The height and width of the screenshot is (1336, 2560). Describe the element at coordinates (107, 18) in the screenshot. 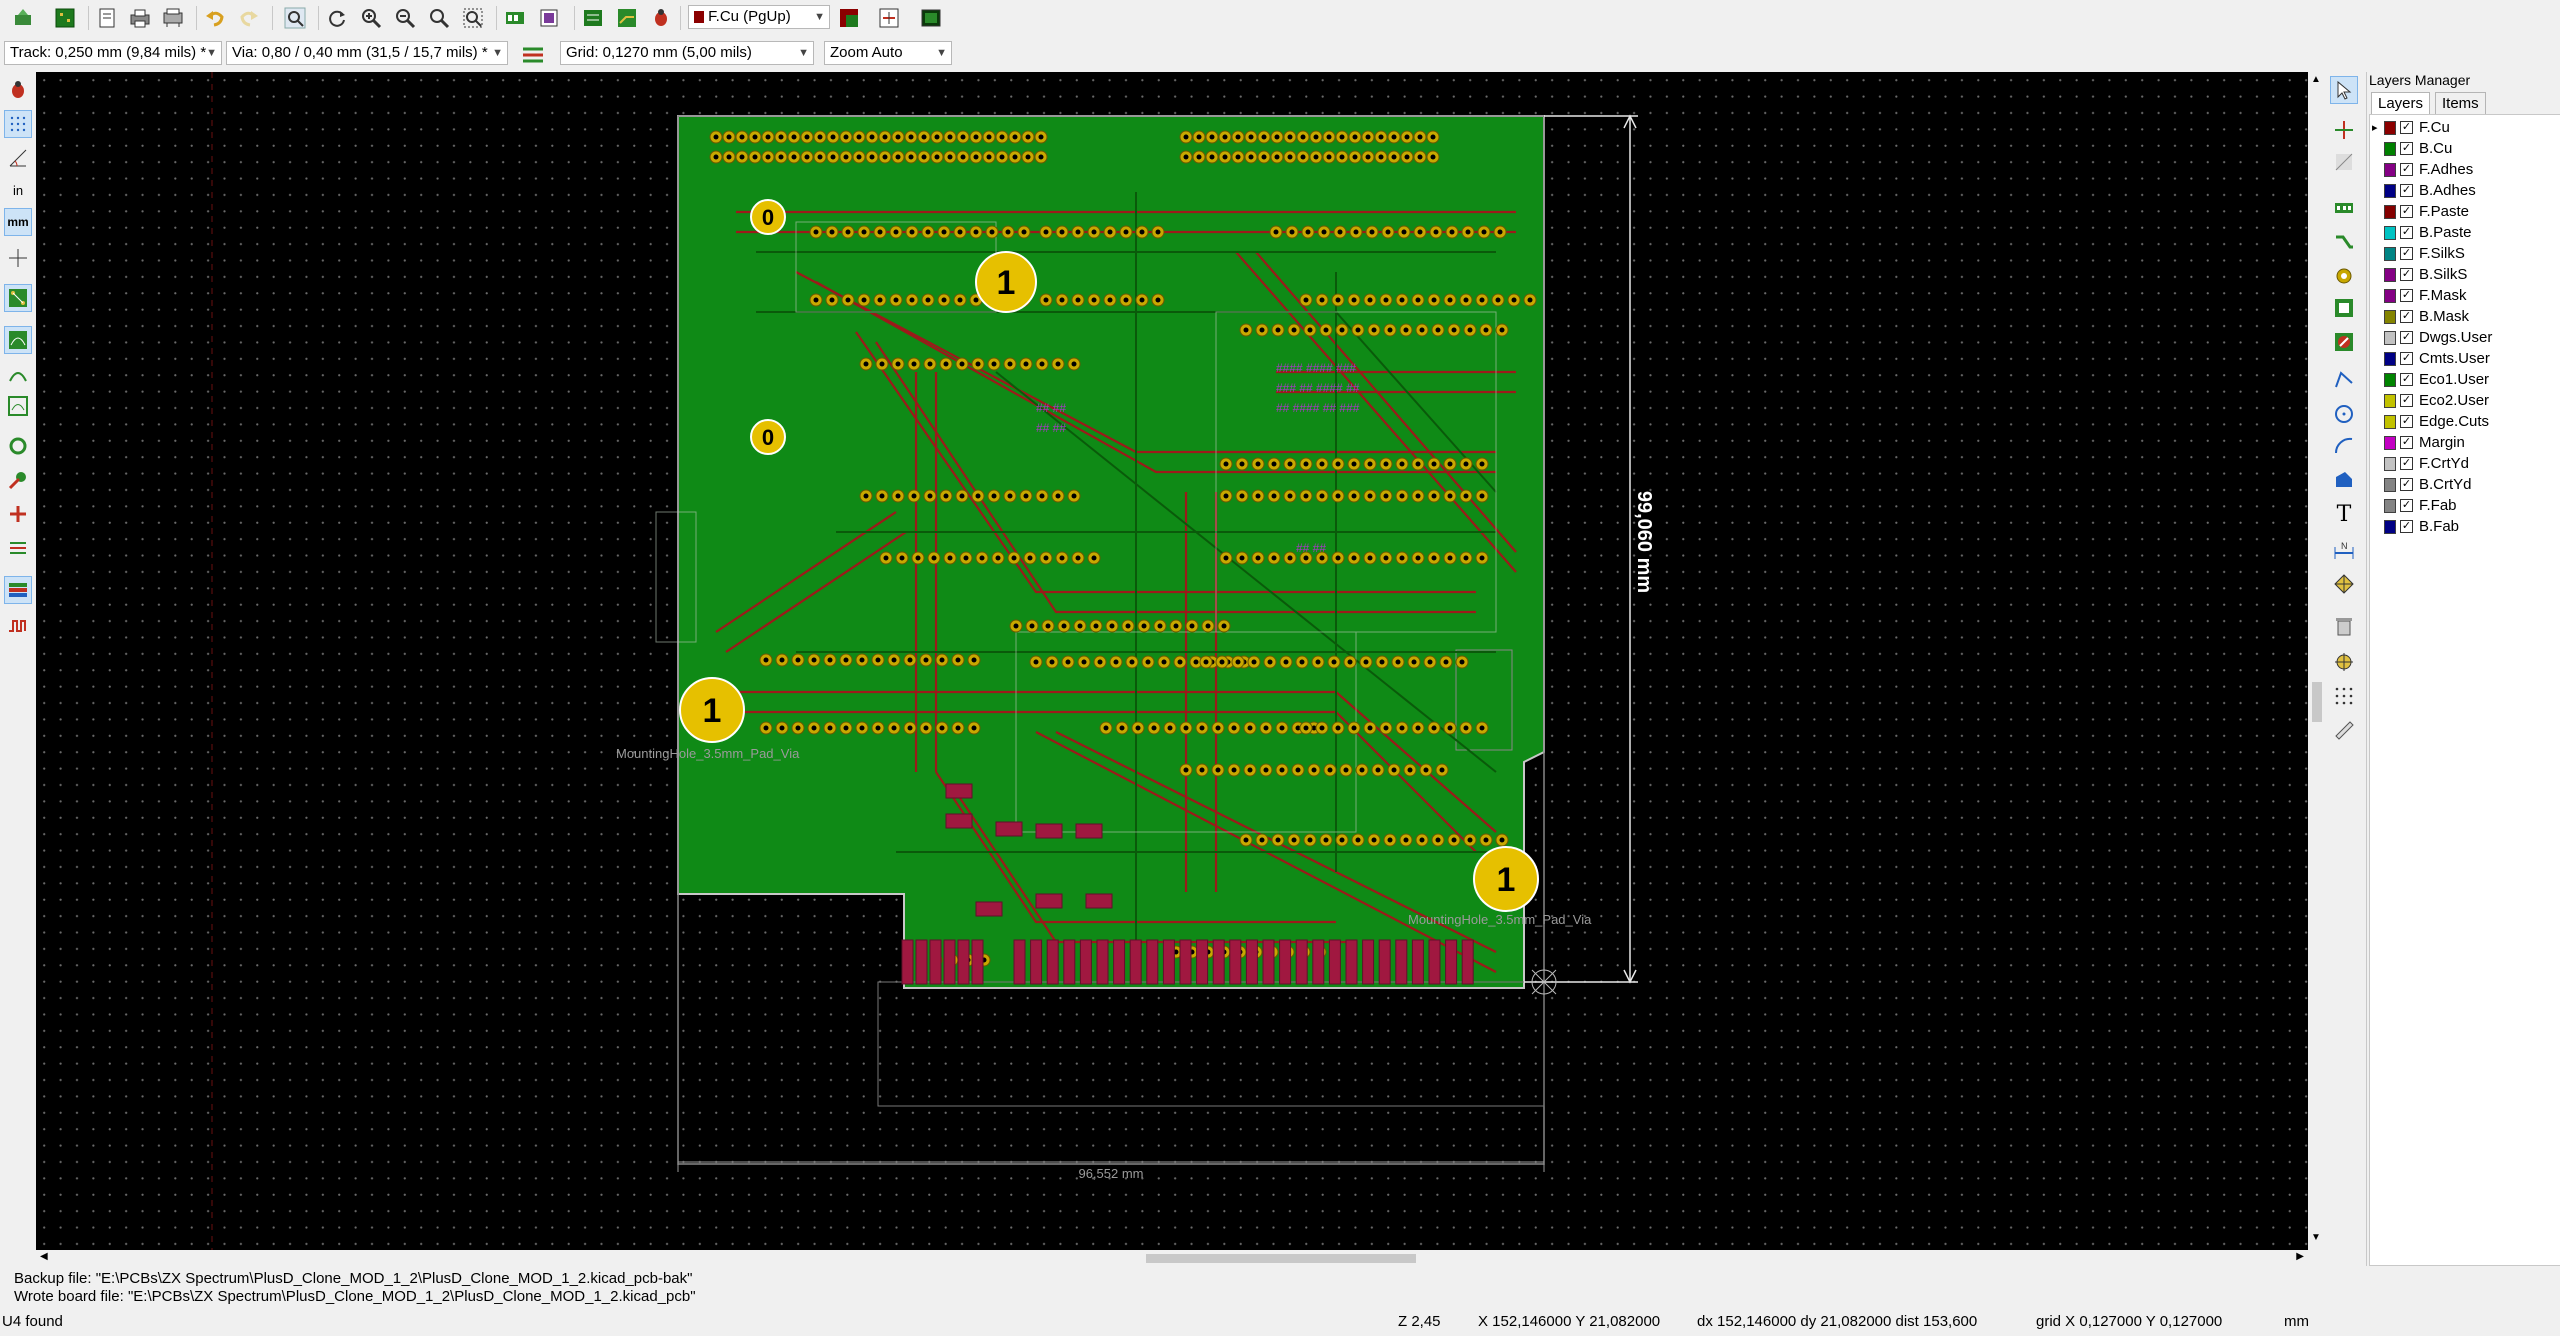

I see `page-settings-icon` at that location.